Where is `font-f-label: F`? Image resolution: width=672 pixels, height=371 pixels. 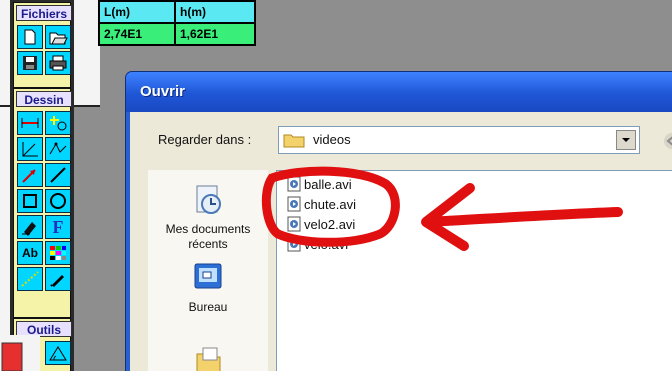 font-f-label: F is located at coordinates (58, 226).